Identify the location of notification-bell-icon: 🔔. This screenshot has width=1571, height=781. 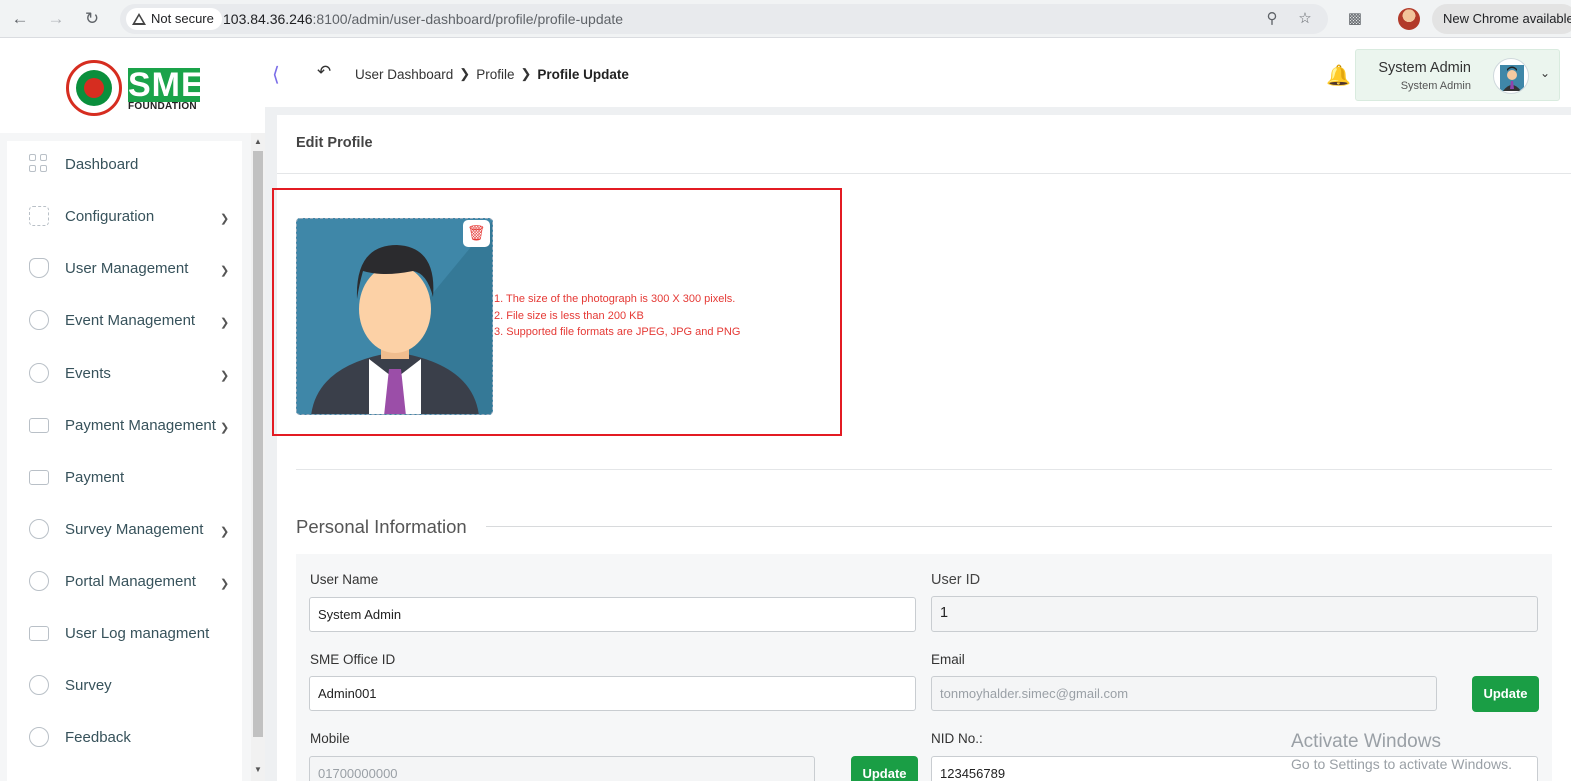
(1338, 75).